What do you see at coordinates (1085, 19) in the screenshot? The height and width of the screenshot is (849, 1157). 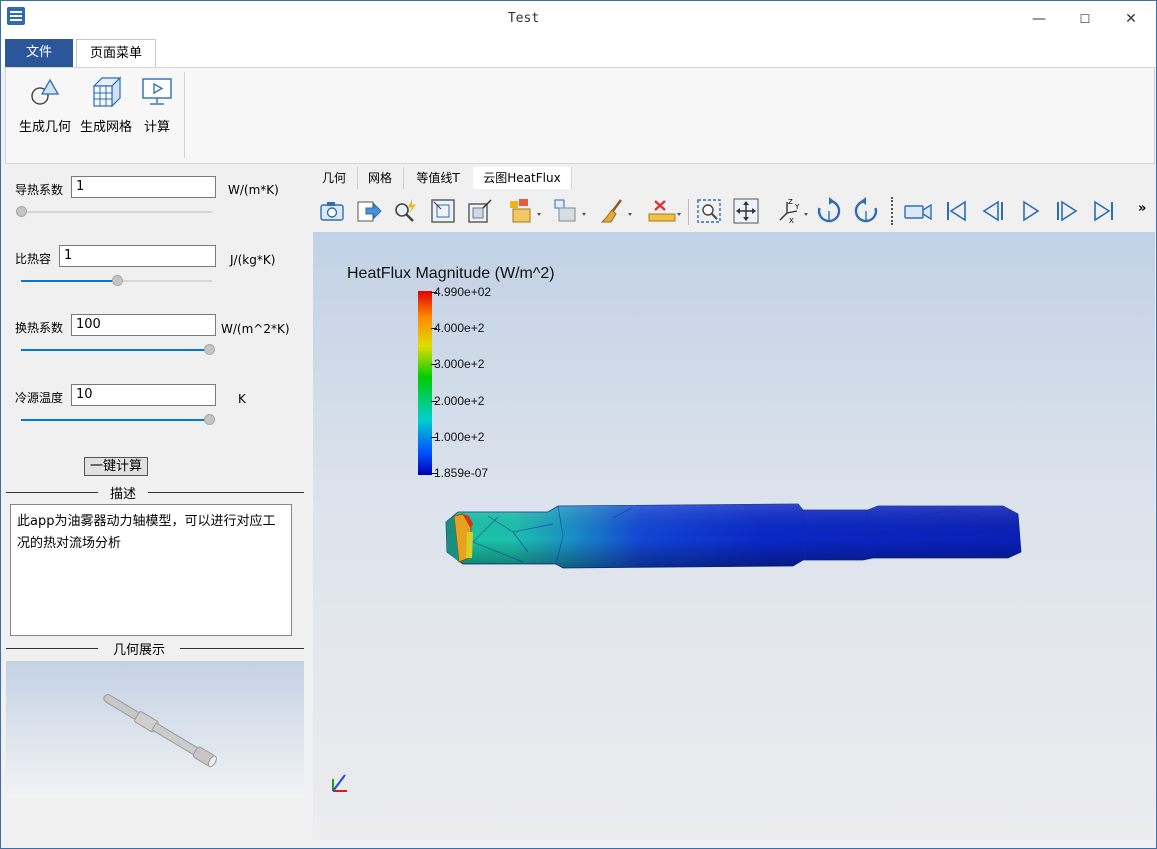 I see `maximize-button: ☐` at bounding box center [1085, 19].